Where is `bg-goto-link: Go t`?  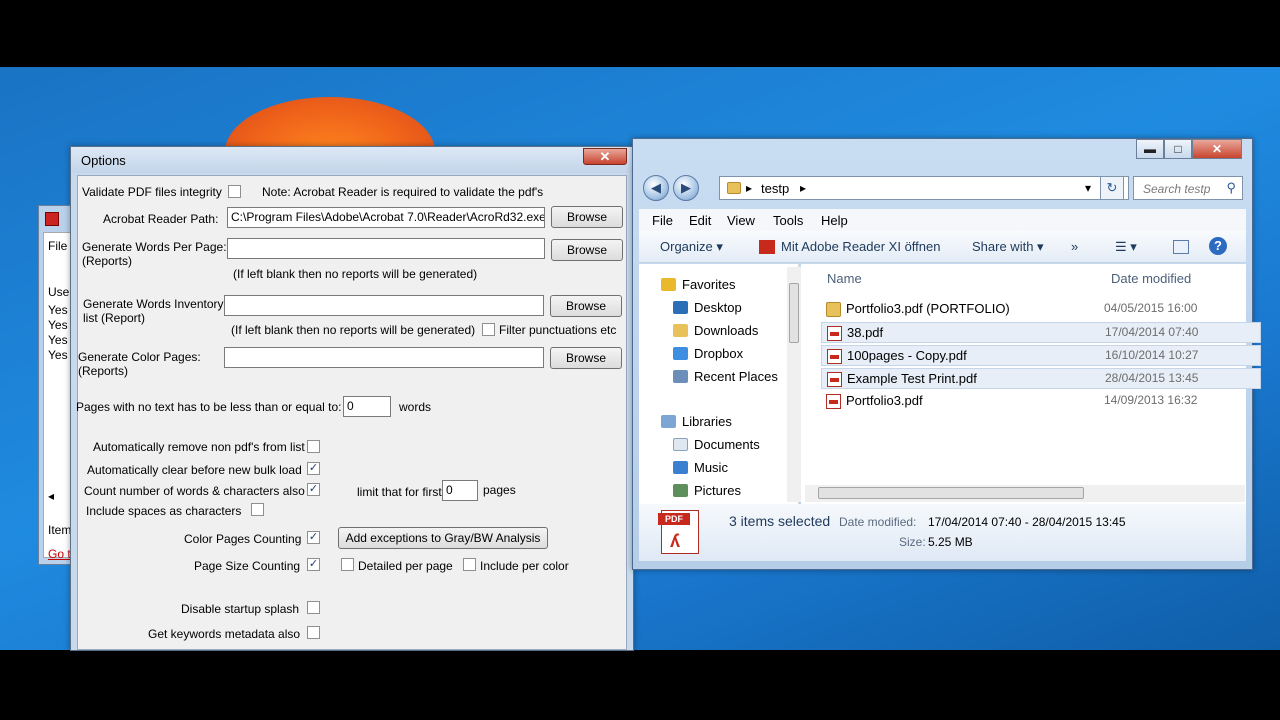
bg-goto-link: Go t is located at coordinates (59, 554).